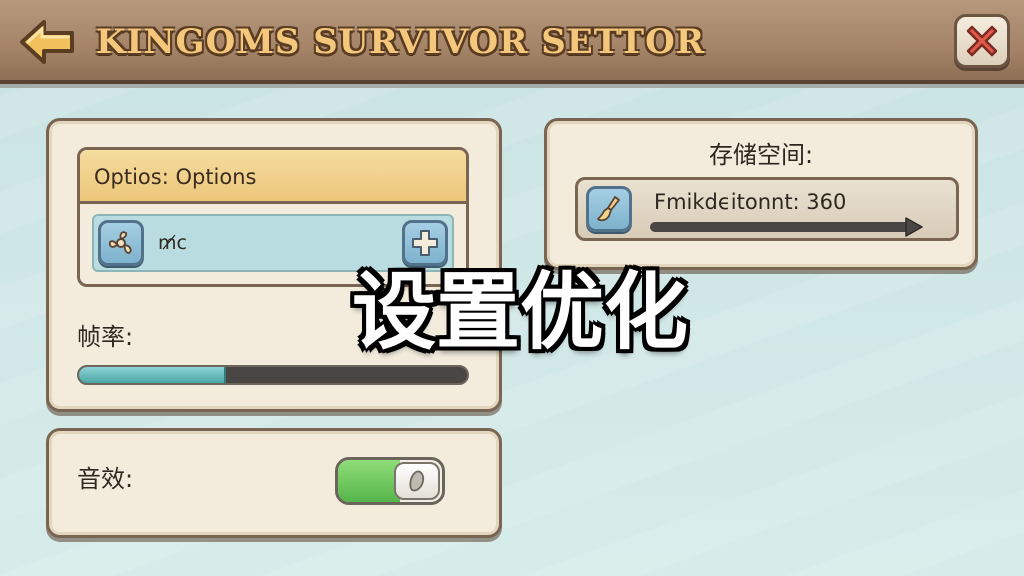 This screenshot has height=576, width=1024. I want to click on header-bar: Kingoms survivor settor, so click(512, 42).